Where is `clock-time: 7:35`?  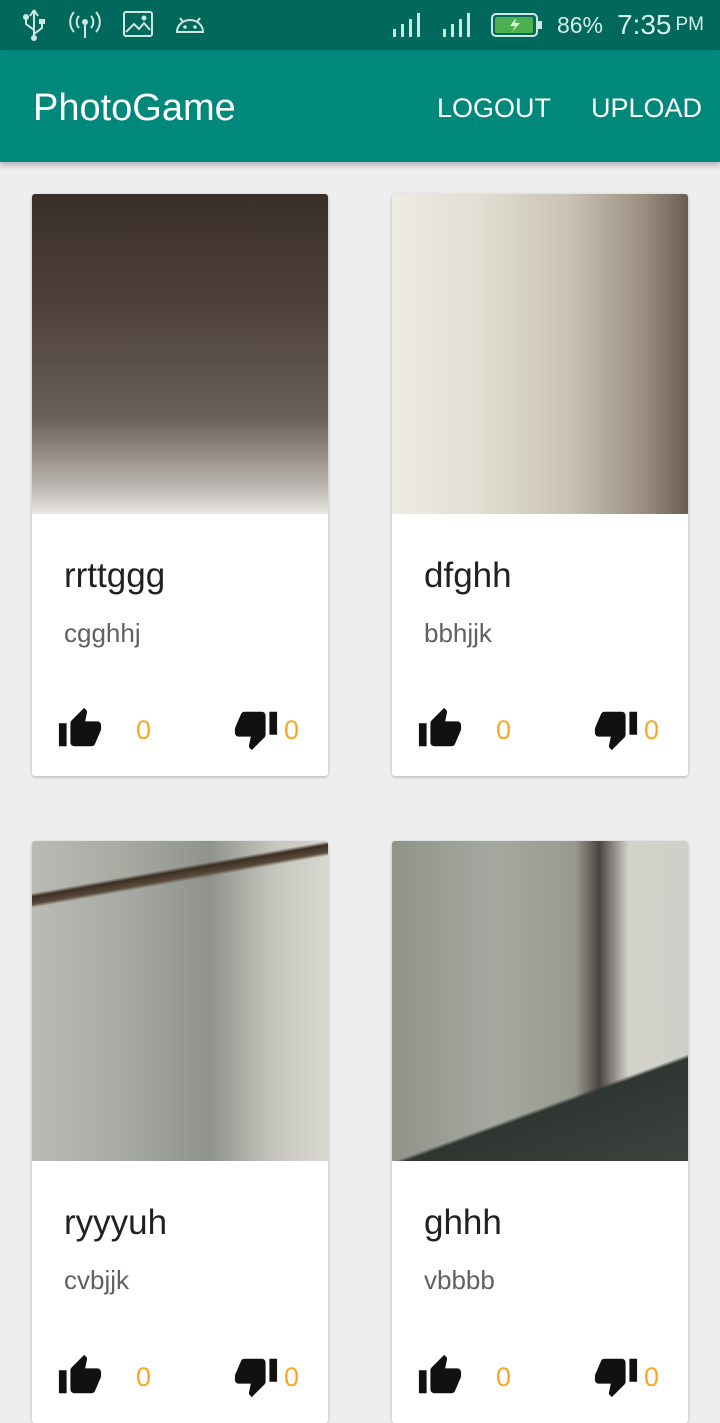 clock-time: 7:35 is located at coordinates (644, 24).